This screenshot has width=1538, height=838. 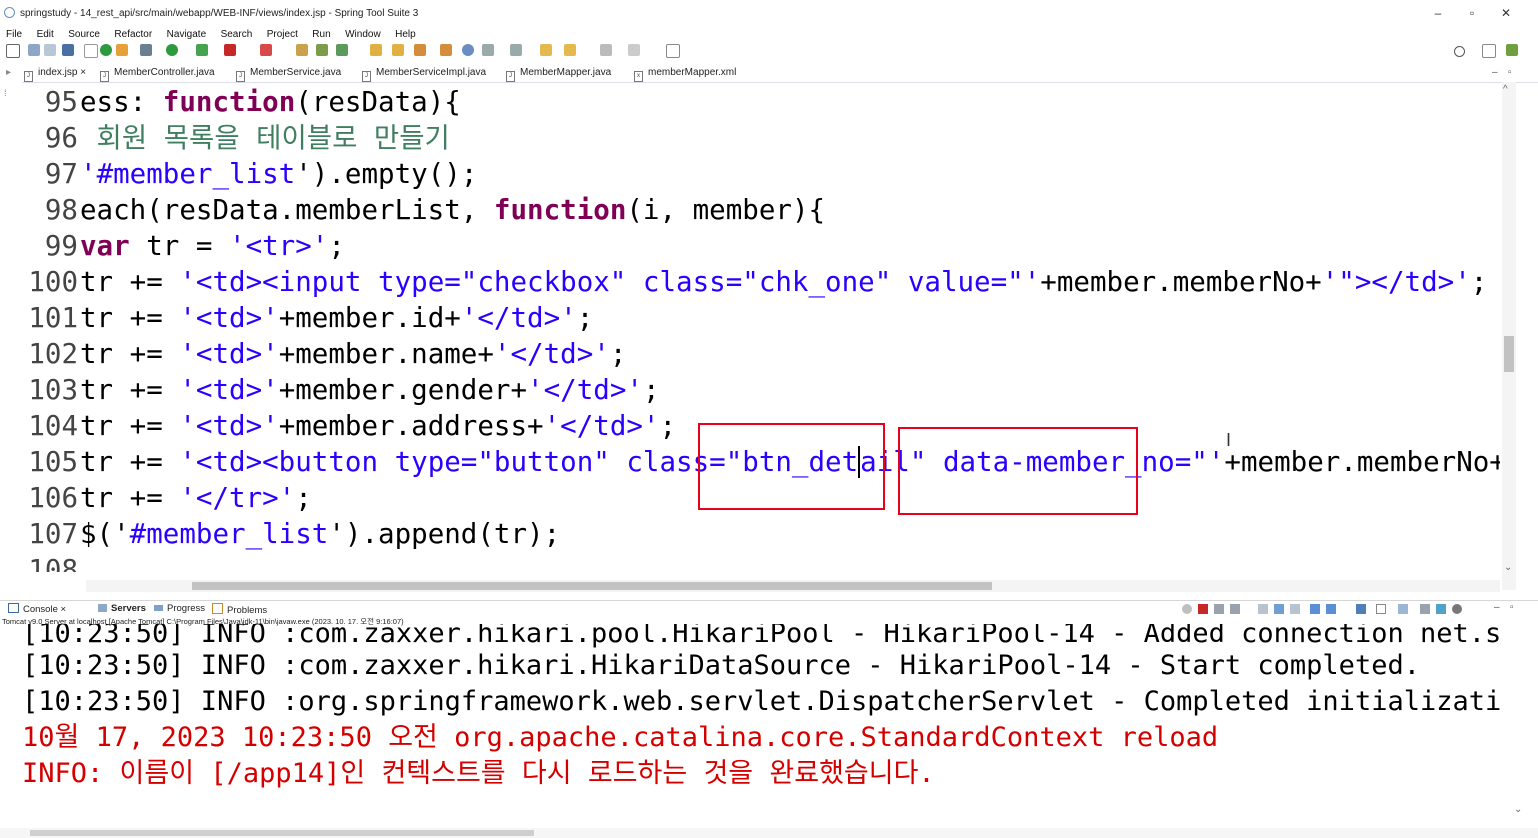 I want to click on menu-help: Help, so click(x=405, y=34).